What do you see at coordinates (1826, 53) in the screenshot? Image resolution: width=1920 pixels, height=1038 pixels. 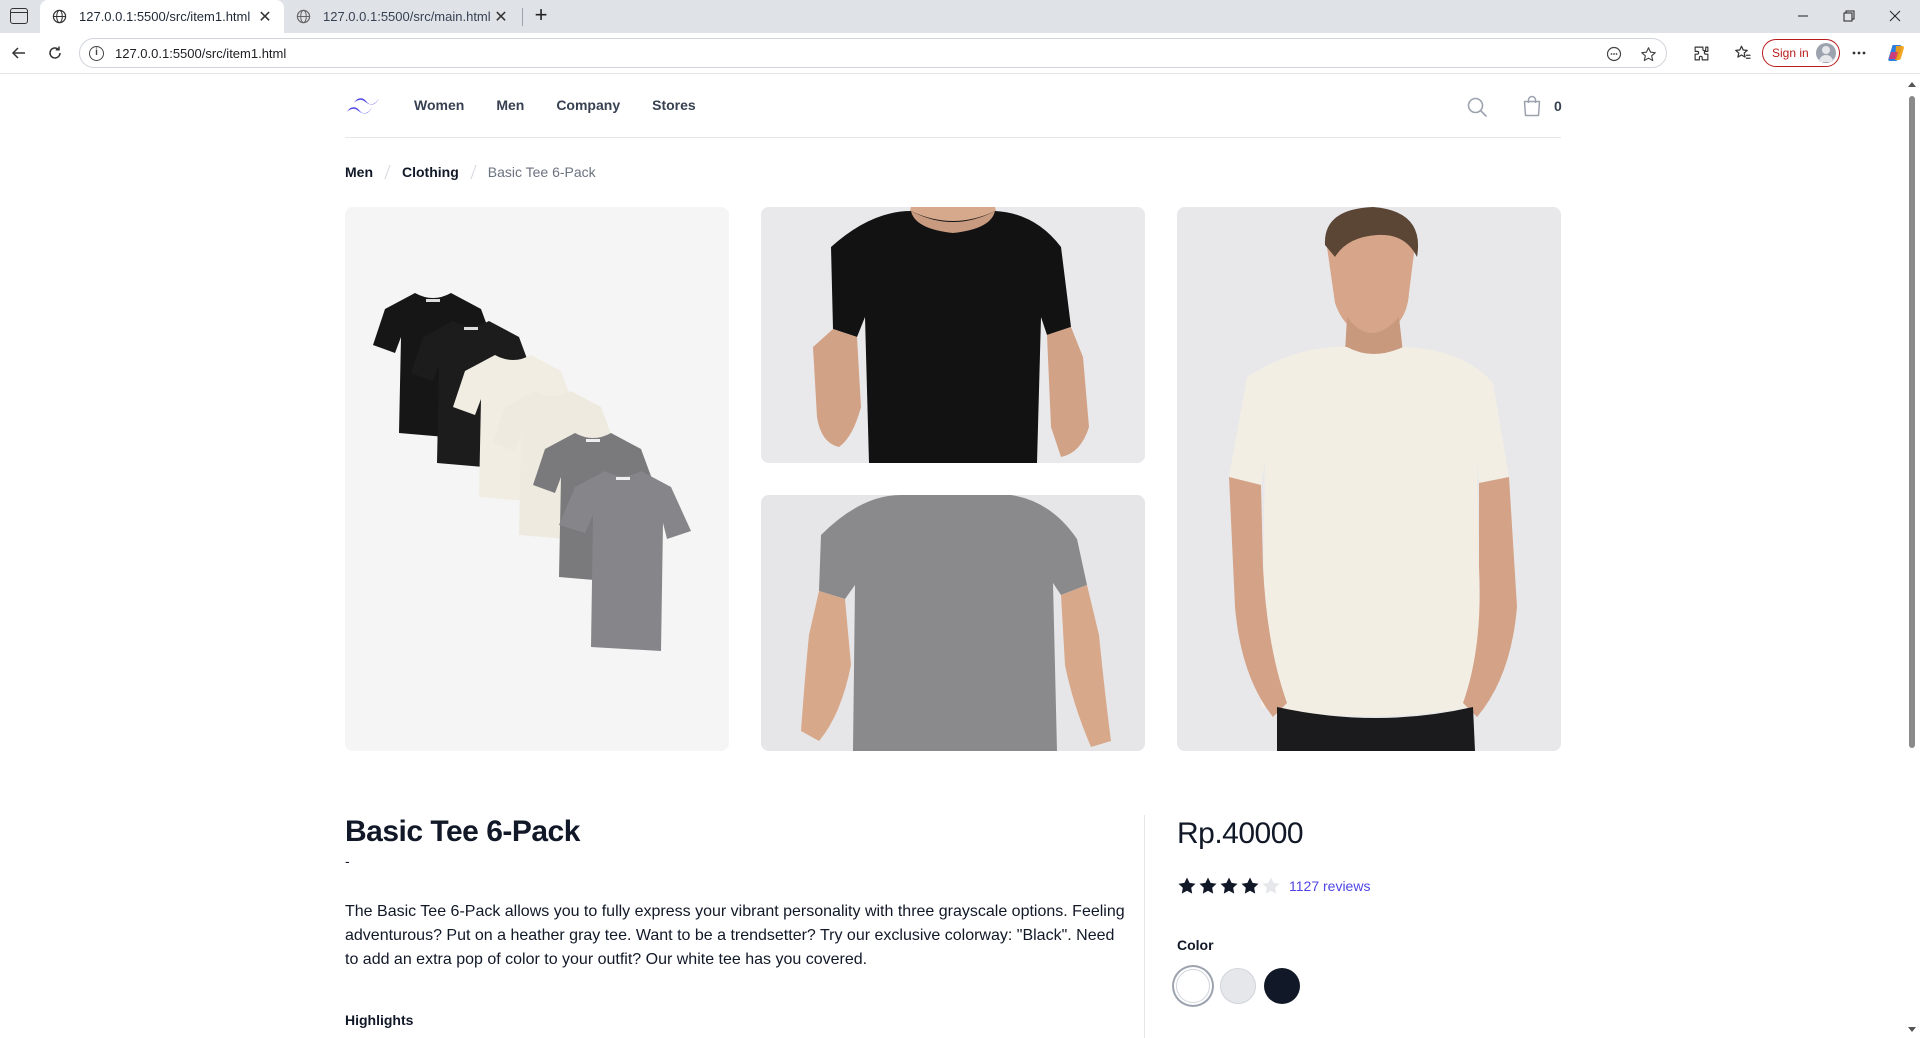 I see `avatar-icon` at bounding box center [1826, 53].